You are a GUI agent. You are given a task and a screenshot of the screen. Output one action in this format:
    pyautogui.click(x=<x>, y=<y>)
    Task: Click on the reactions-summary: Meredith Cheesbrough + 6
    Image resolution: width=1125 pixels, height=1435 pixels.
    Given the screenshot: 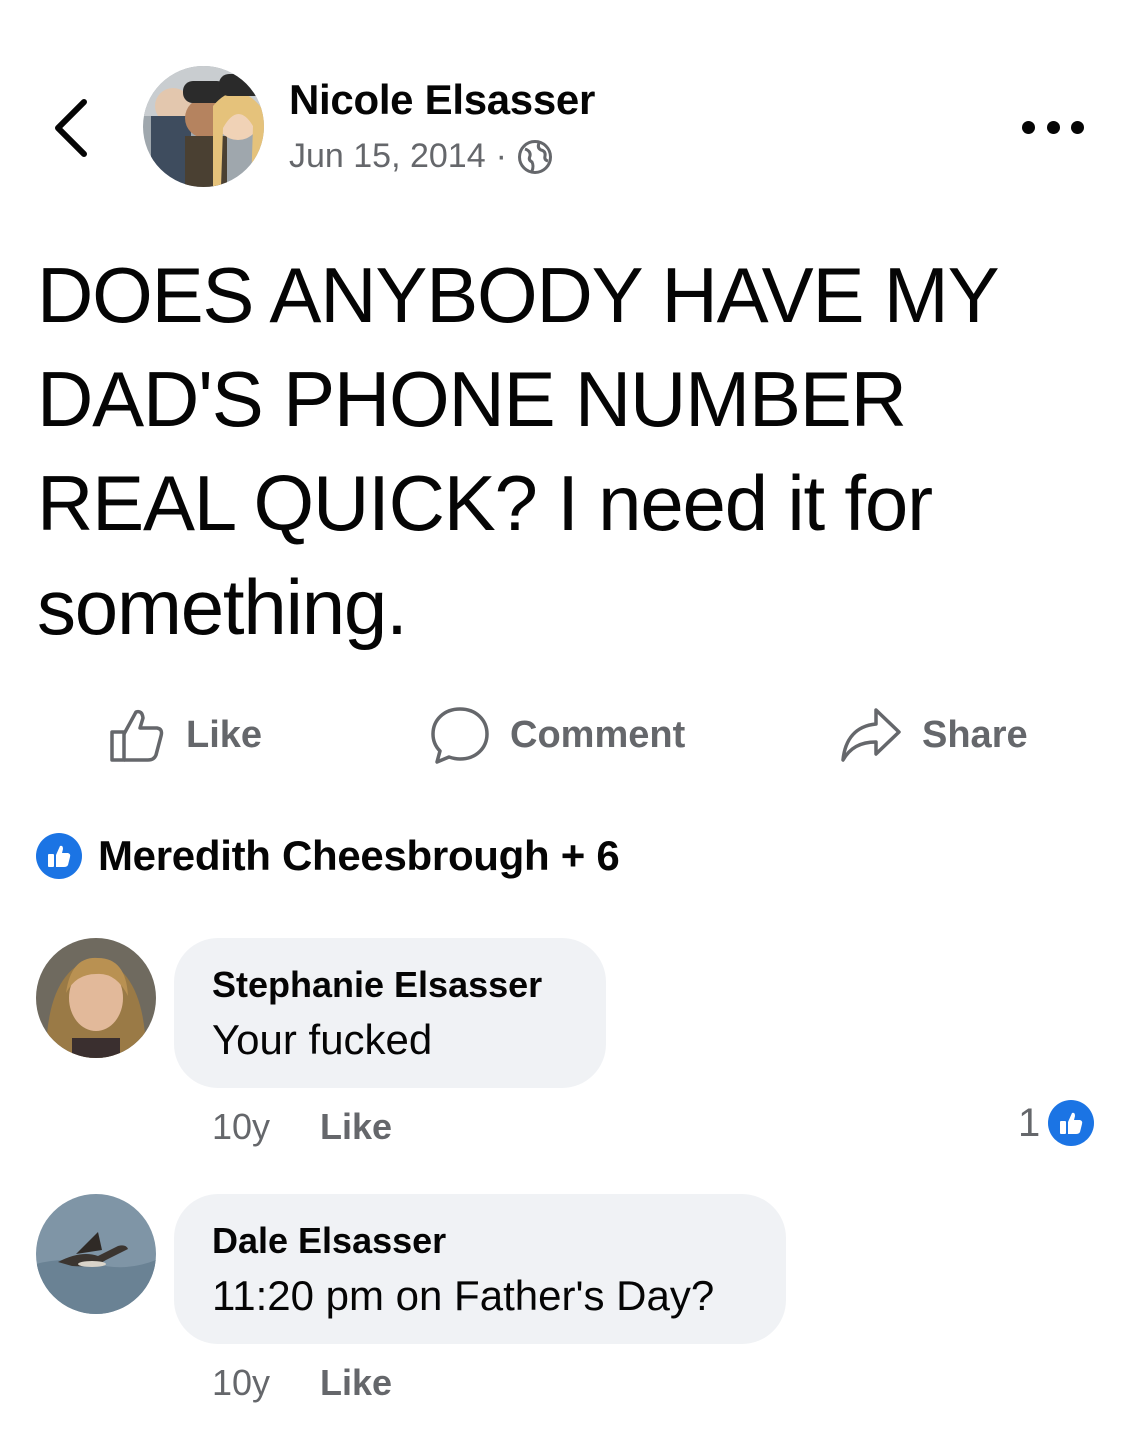 What is the action you would take?
    pyautogui.click(x=328, y=856)
    